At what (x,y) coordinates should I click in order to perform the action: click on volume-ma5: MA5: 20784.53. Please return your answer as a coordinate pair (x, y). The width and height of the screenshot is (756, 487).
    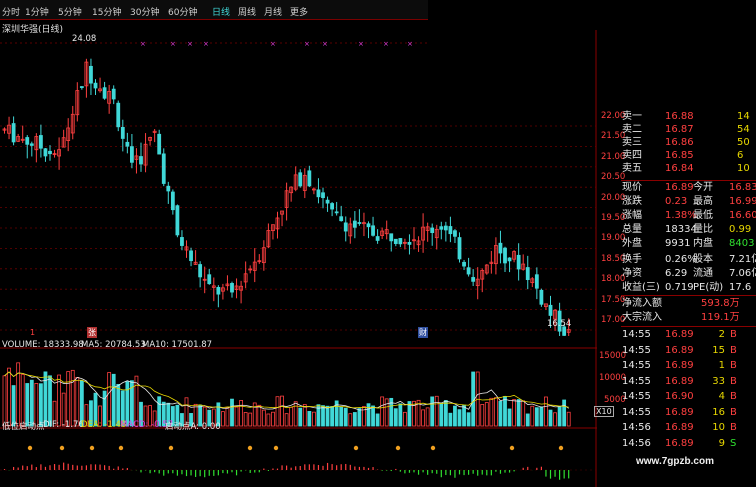
    Looking at the image, I should click on (113, 345).